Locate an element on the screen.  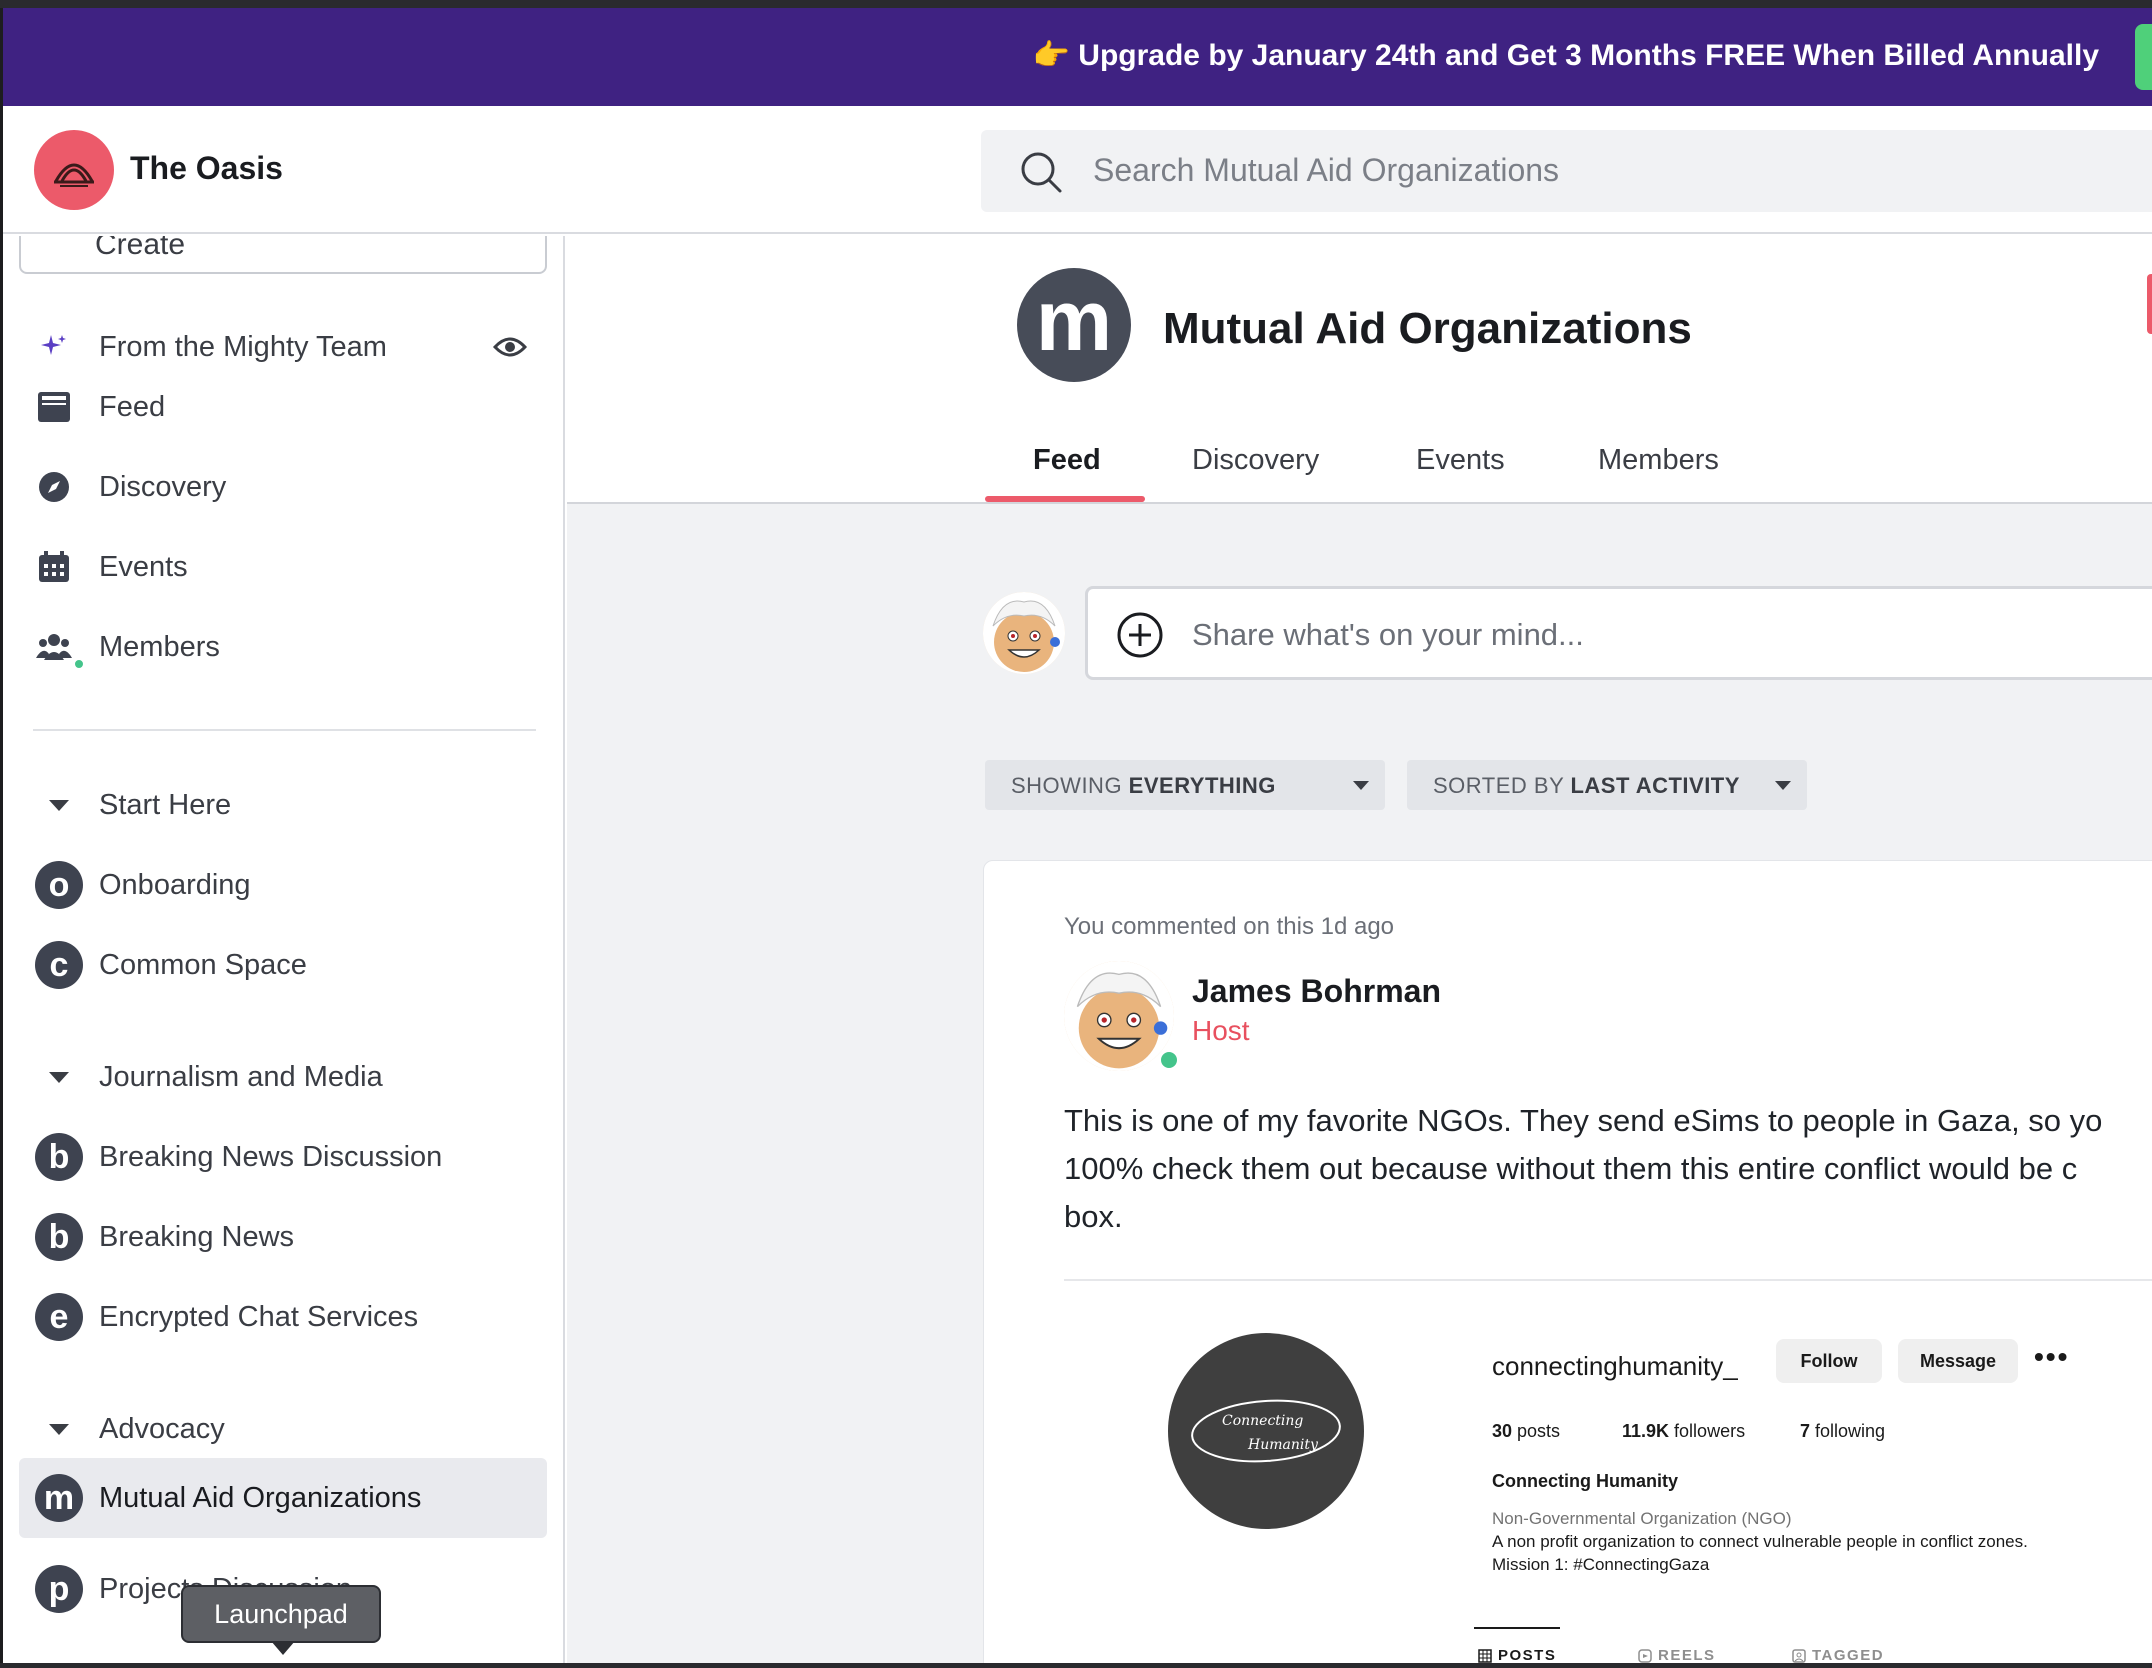
tab-members: Members is located at coordinates (1658, 460).